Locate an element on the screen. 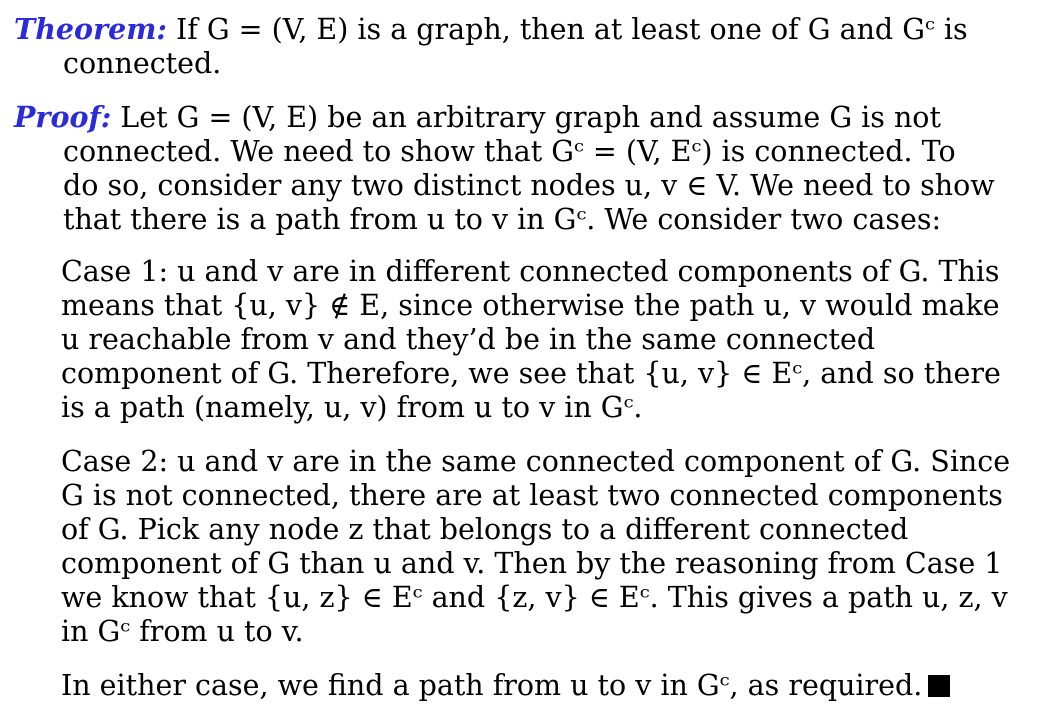 The width and height of the screenshot is (1042, 723). qed-square-icon is located at coordinates (939, 686).